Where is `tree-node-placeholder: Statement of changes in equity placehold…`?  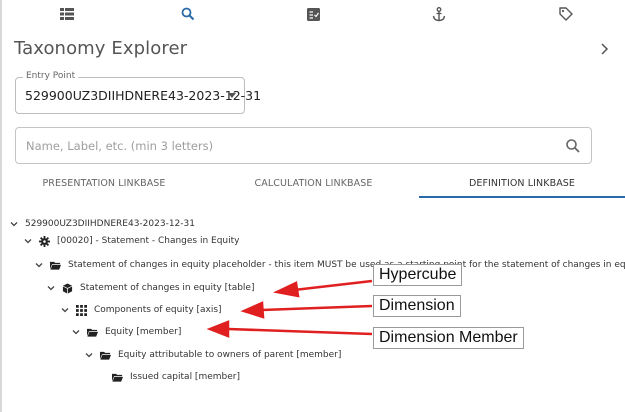
tree-node-placeholder: Statement of changes in equity placehold… is located at coordinates (329, 265).